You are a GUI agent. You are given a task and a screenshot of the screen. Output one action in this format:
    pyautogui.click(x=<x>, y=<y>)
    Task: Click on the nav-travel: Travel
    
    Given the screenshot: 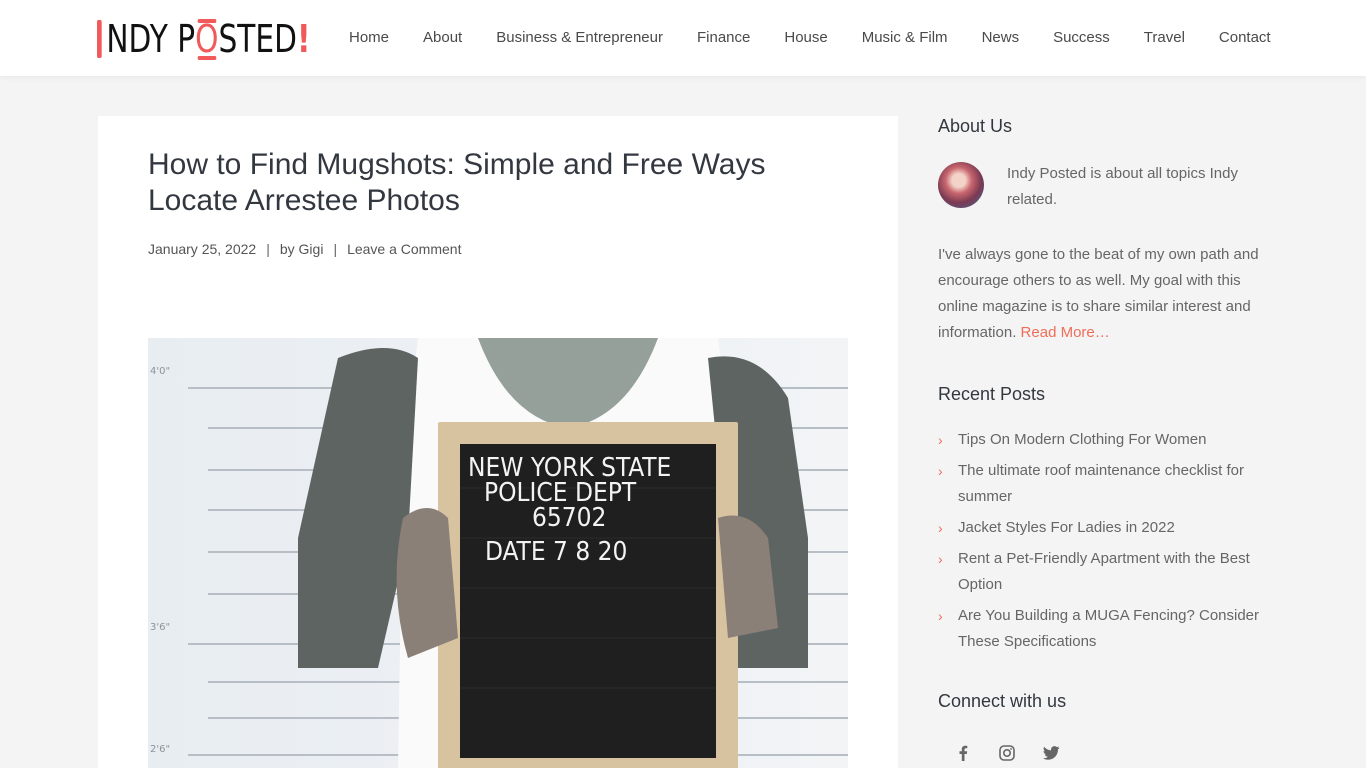 What is the action you would take?
    pyautogui.click(x=1164, y=37)
    